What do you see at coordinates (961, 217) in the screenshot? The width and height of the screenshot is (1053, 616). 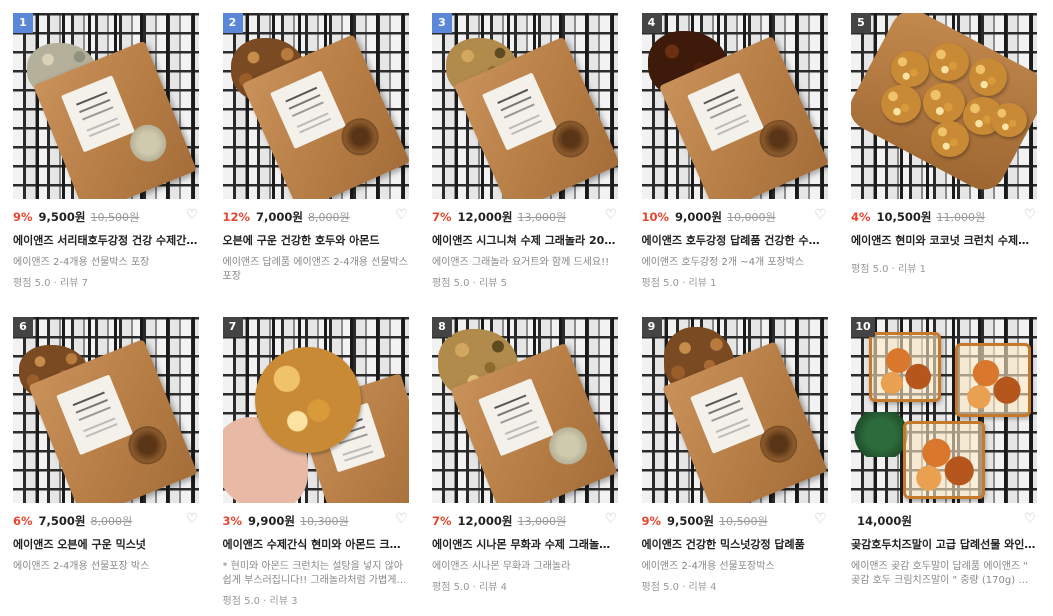 I see `original-price: 11,000원` at bounding box center [961, 217].